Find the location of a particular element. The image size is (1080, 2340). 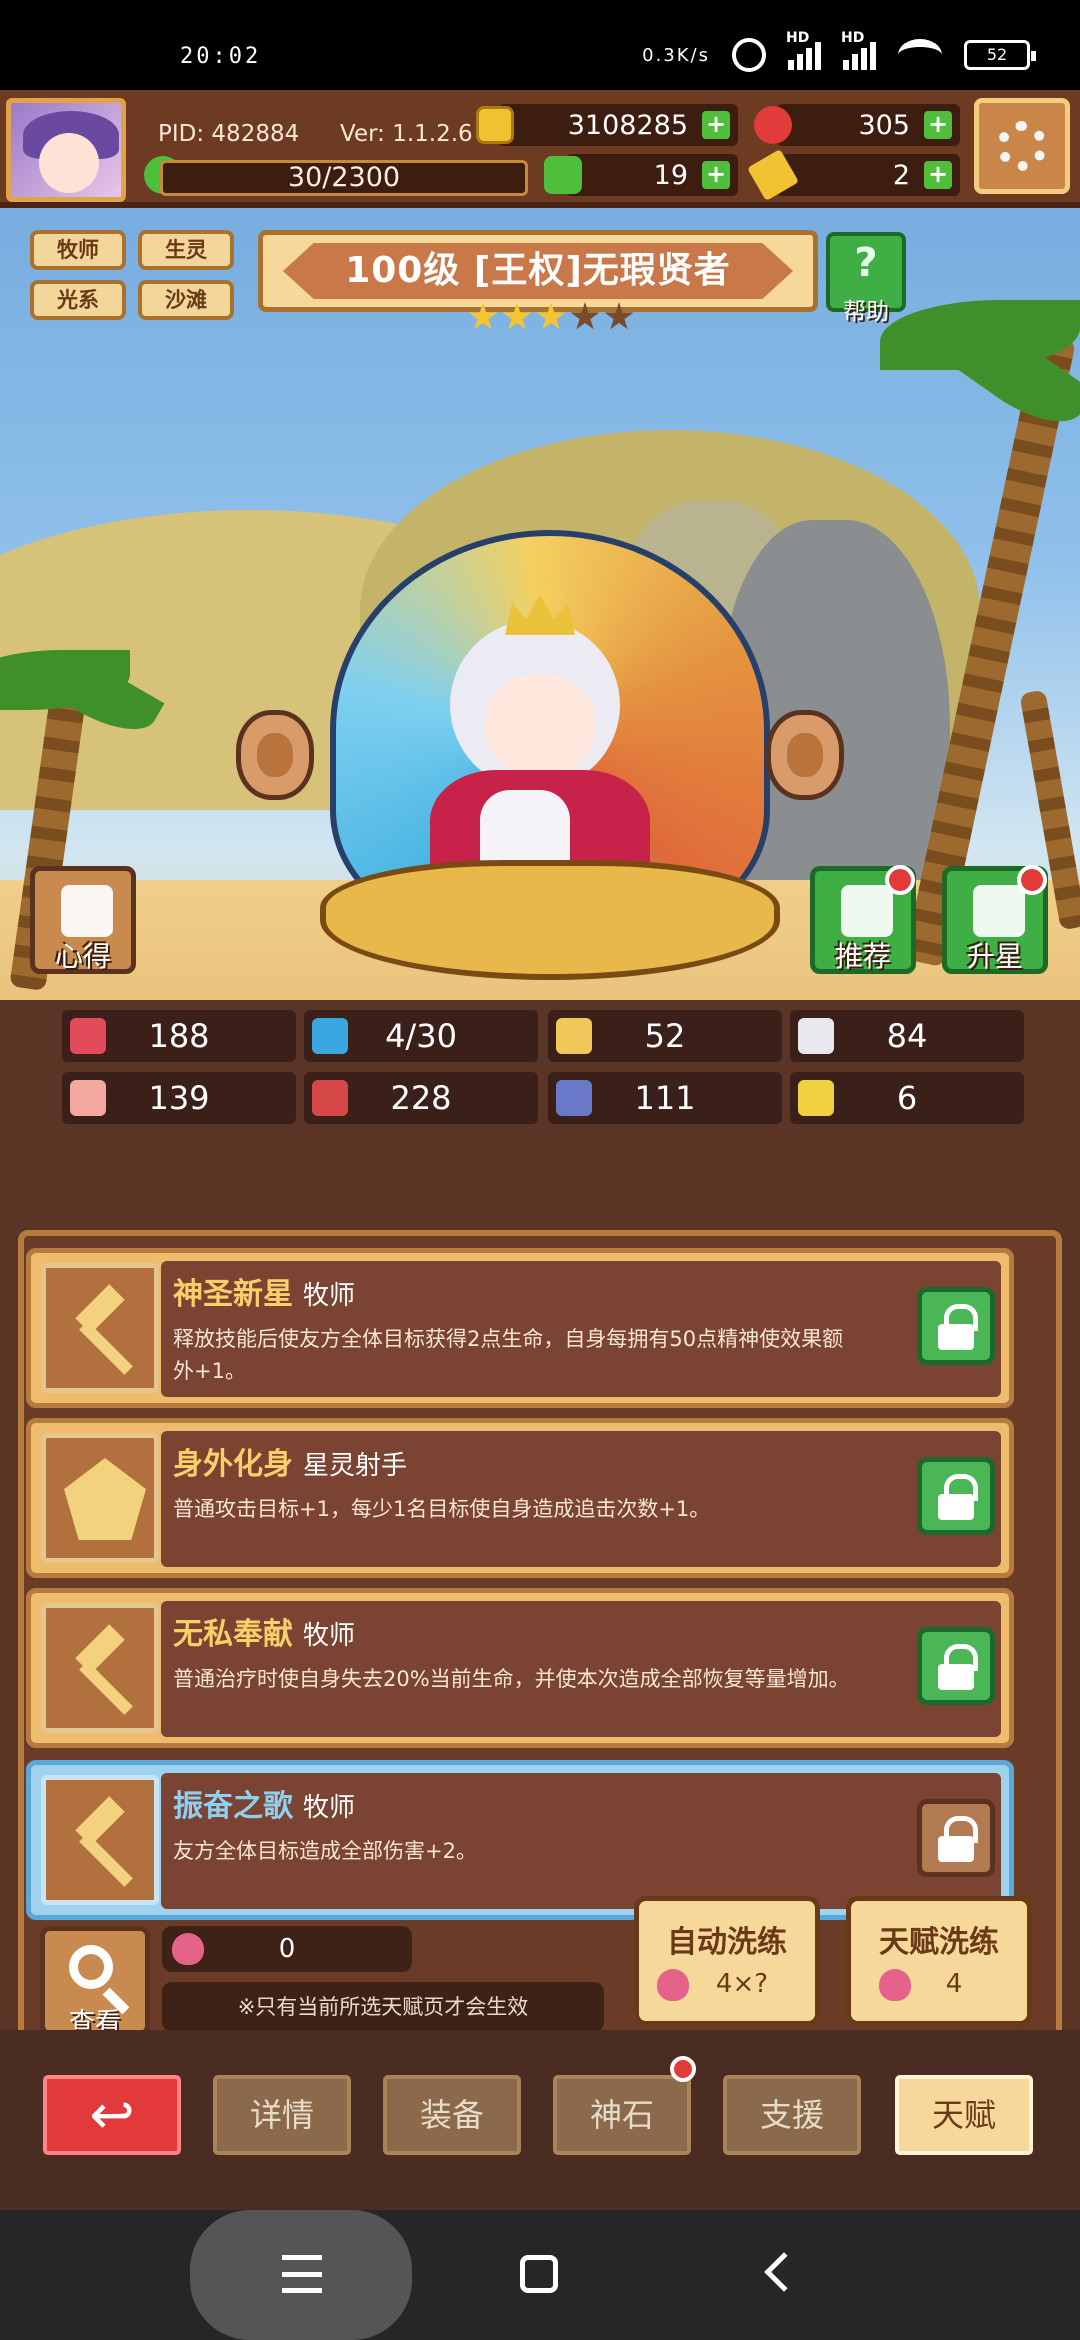

next-hero-button is located at coordinates (805, 755).